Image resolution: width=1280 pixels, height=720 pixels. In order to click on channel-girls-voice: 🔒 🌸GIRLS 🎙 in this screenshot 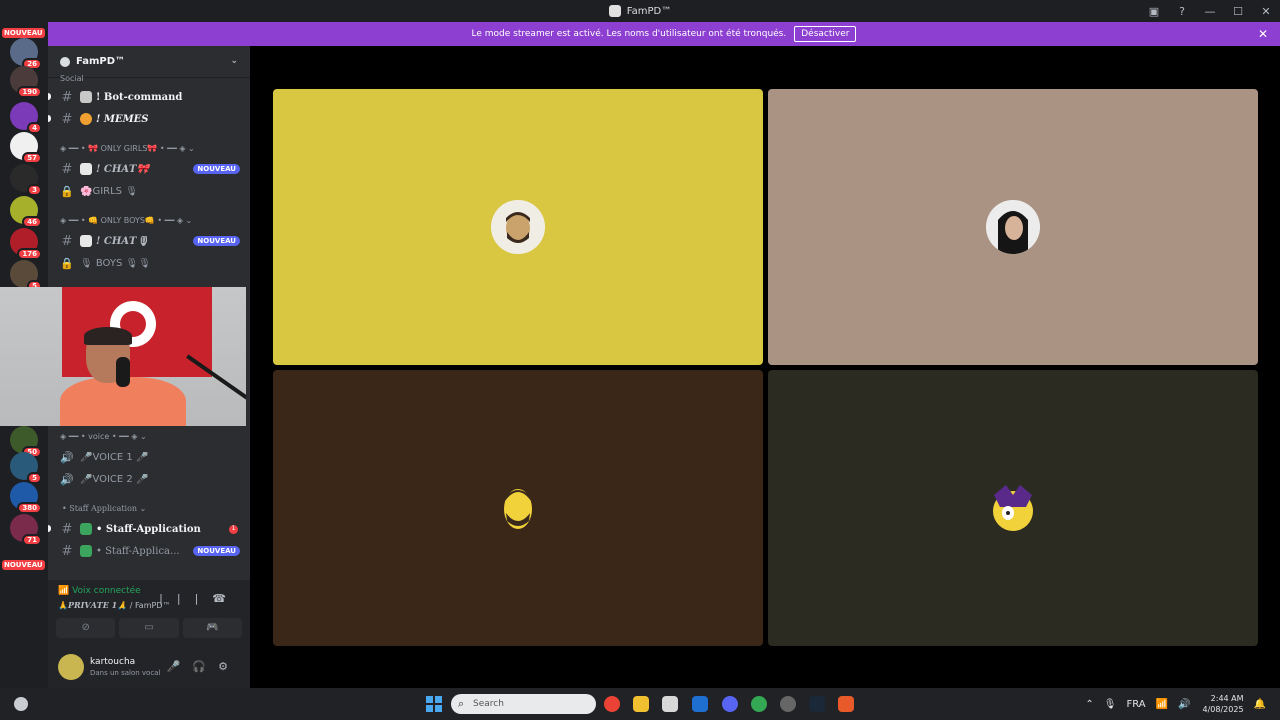, I will do `click(149, 191)`.